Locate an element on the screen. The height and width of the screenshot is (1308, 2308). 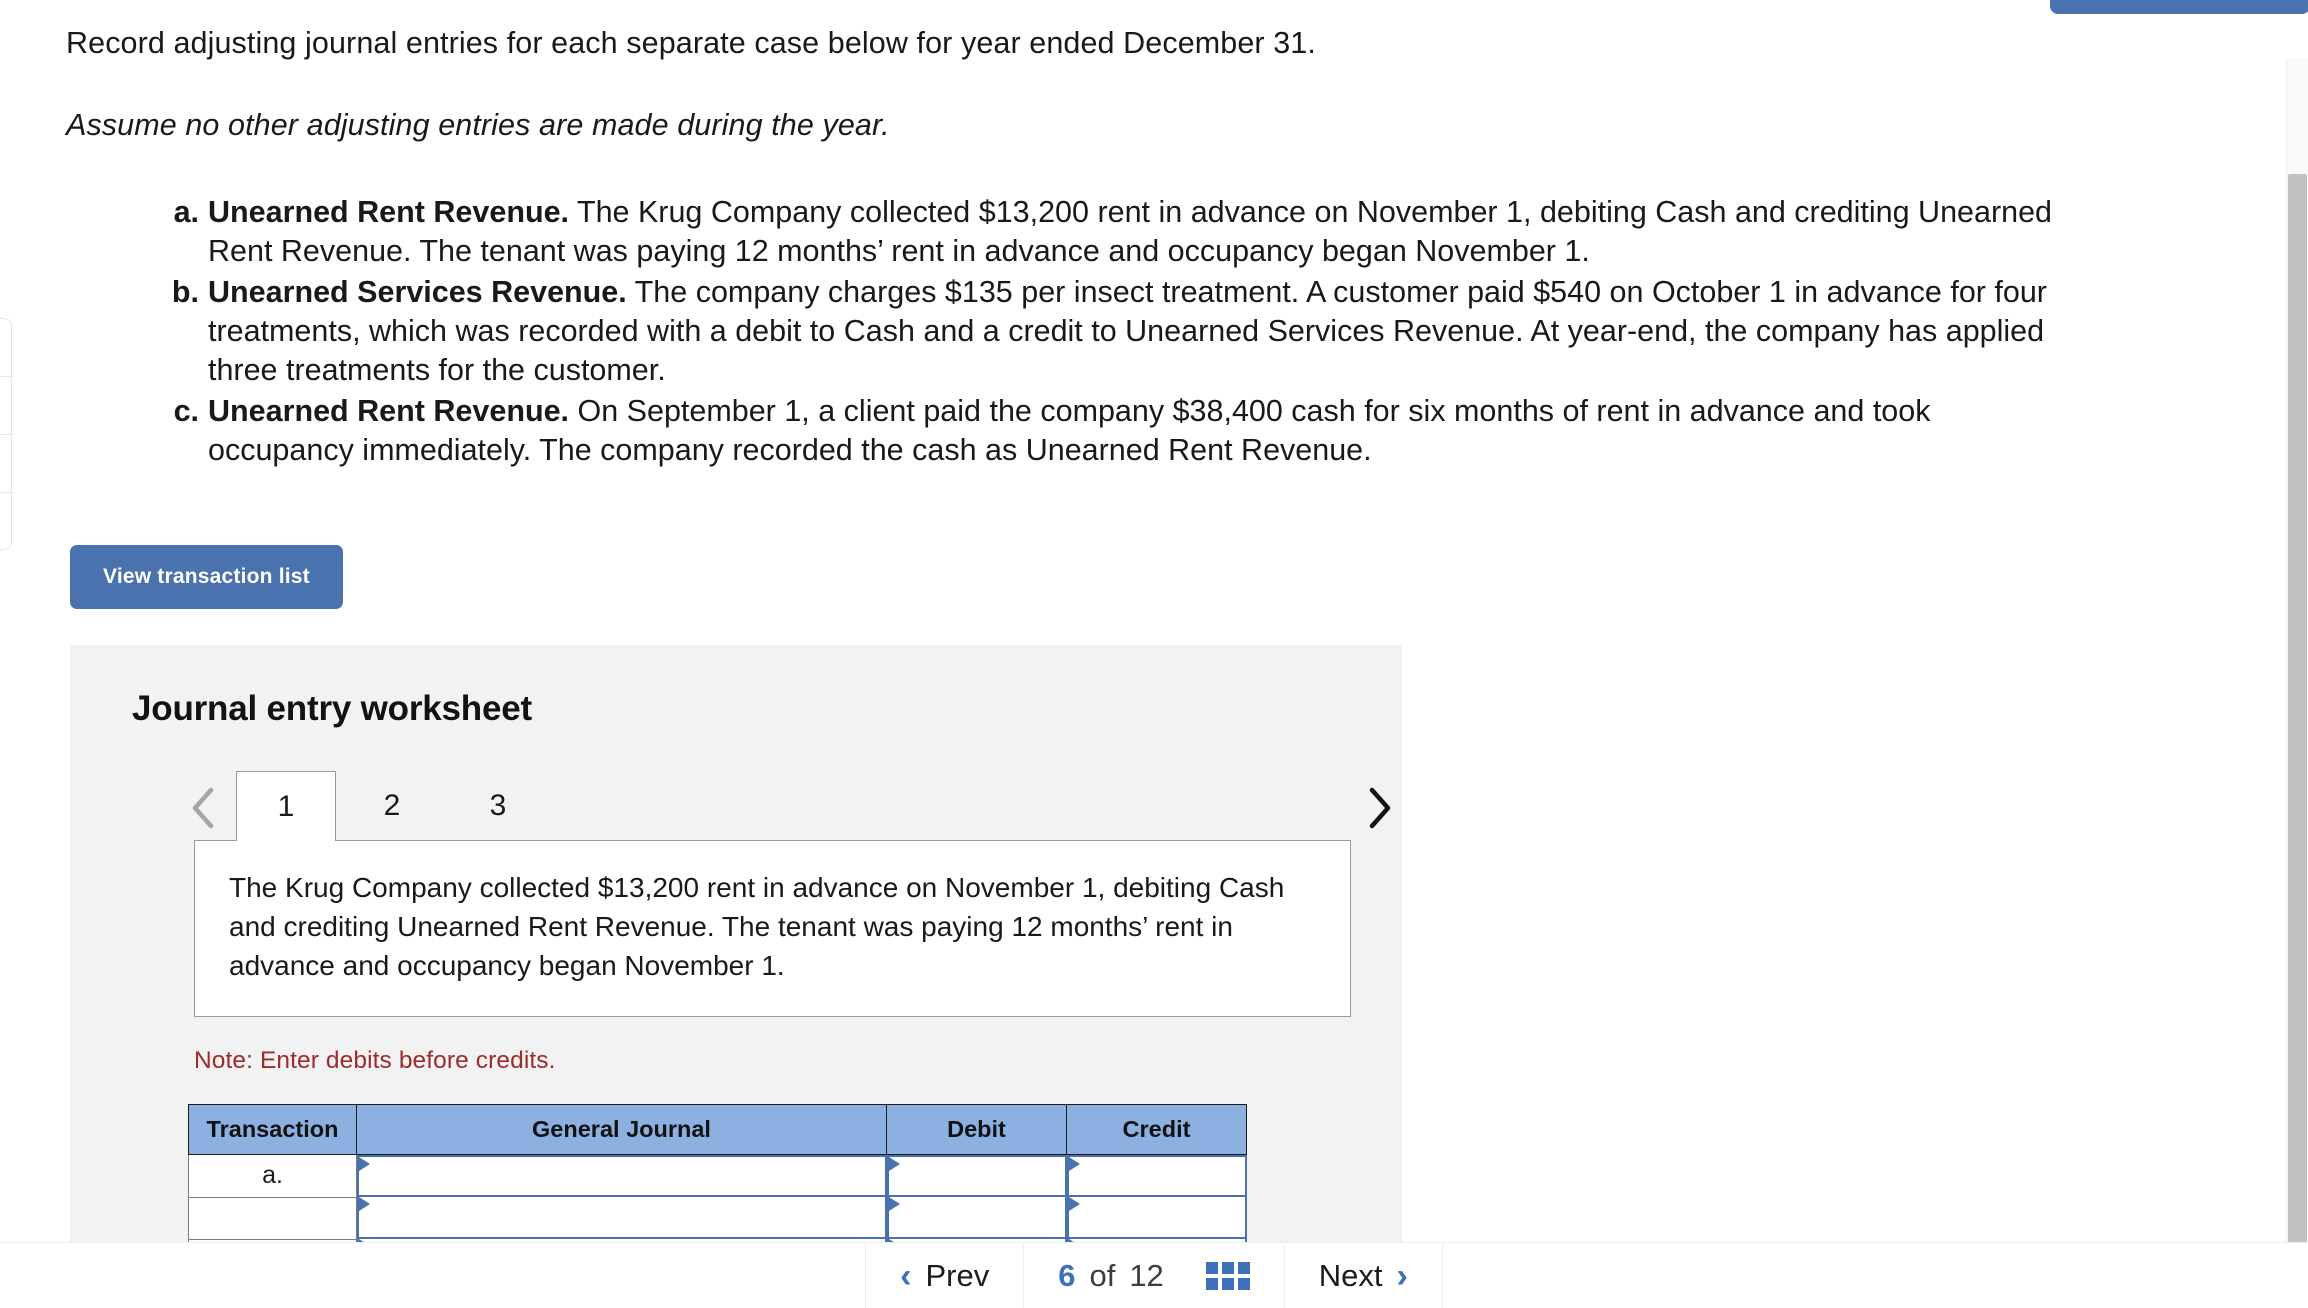
next-chevron-icon: › is located at coordinates (1402, 1275).